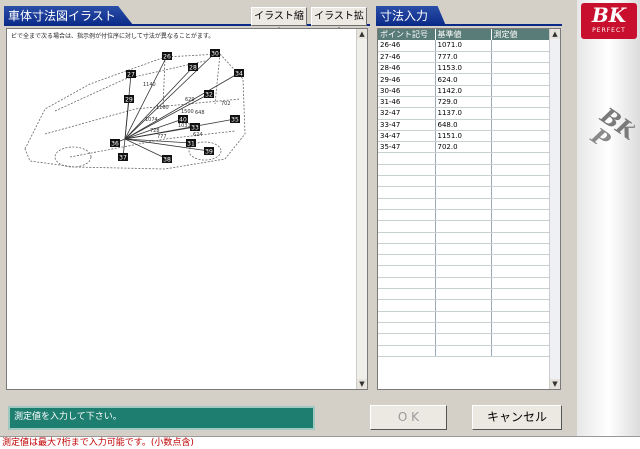 The height and width of the screenshot is (449, 640). I want to click on point-label: 37, so click(123, 158).